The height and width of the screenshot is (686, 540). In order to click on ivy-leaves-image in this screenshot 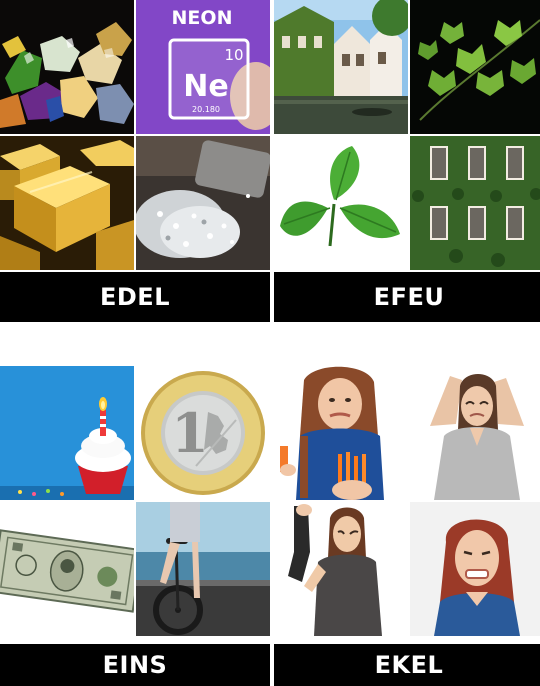, I will do `click(475, 67)`.